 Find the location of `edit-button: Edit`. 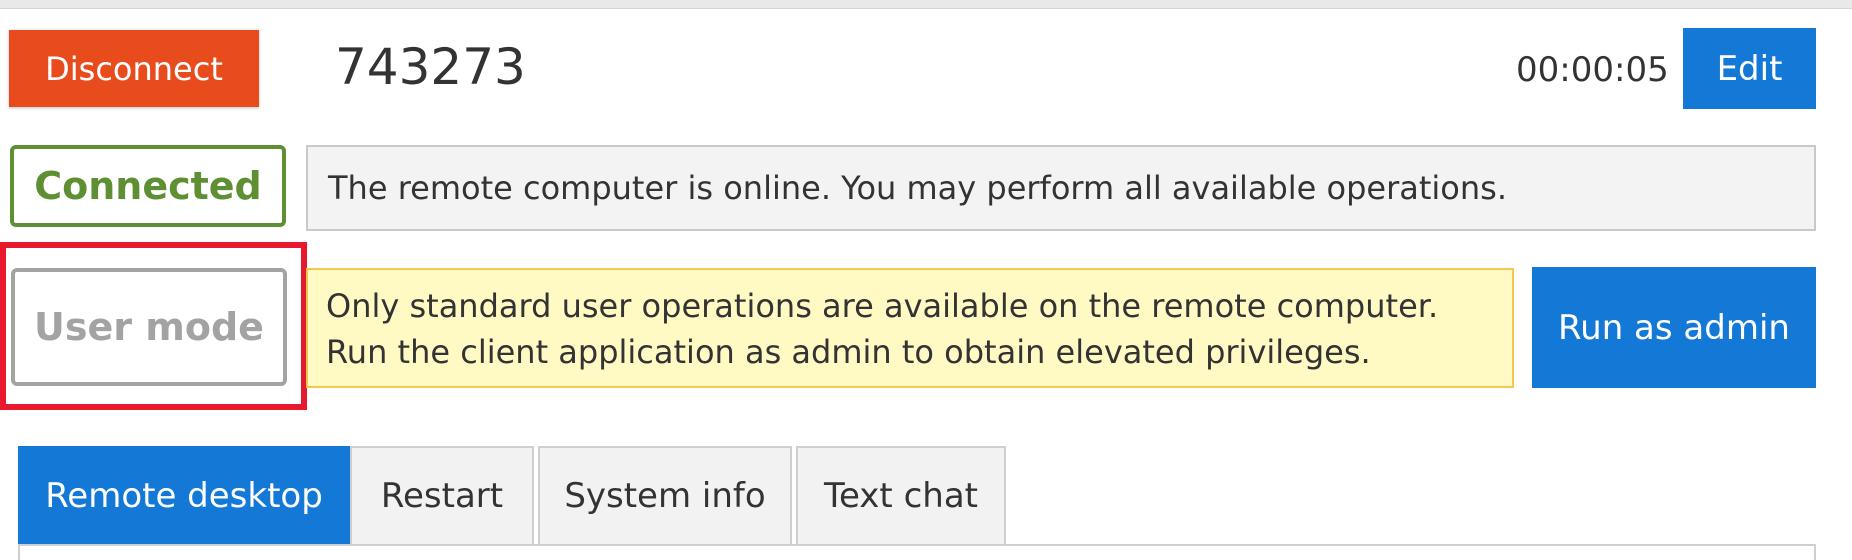

edit-button: Edit is located at coordinates (1749, 68).